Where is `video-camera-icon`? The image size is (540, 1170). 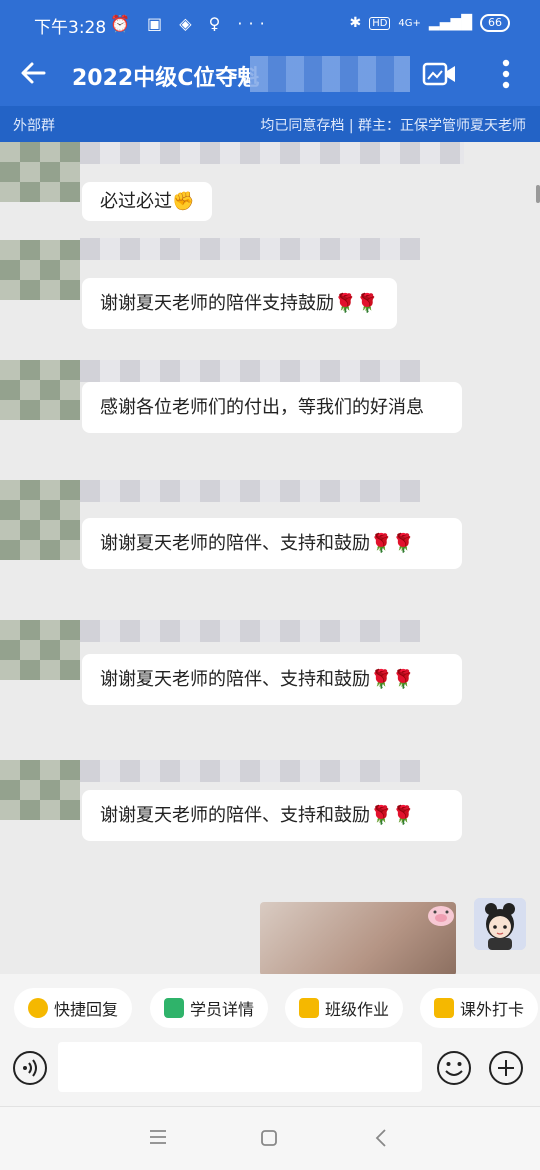
video-camera-icon is located at coordinates (440, 74).